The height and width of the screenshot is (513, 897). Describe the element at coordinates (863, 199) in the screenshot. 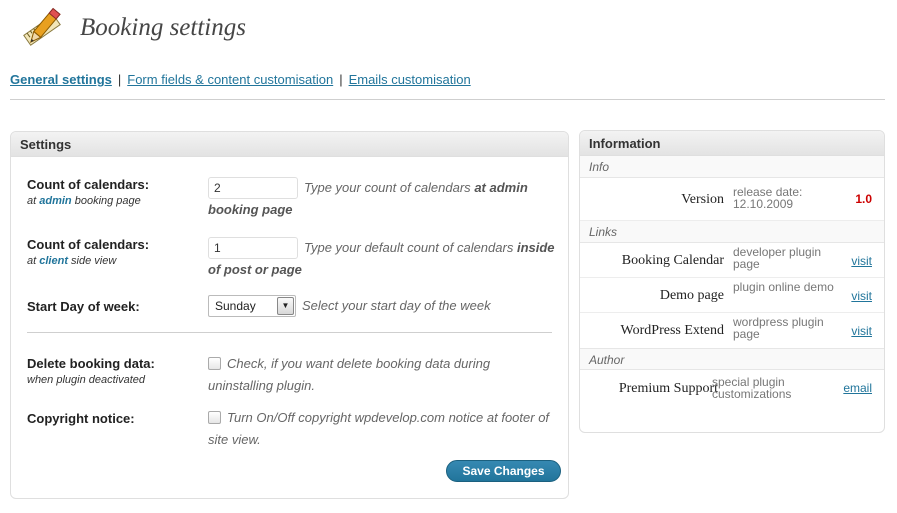

I see `version-number: 1.0` at that location.